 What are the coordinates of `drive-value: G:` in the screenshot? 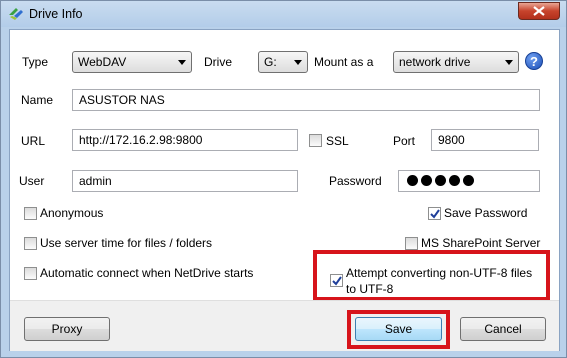 It's located at (270, 62).